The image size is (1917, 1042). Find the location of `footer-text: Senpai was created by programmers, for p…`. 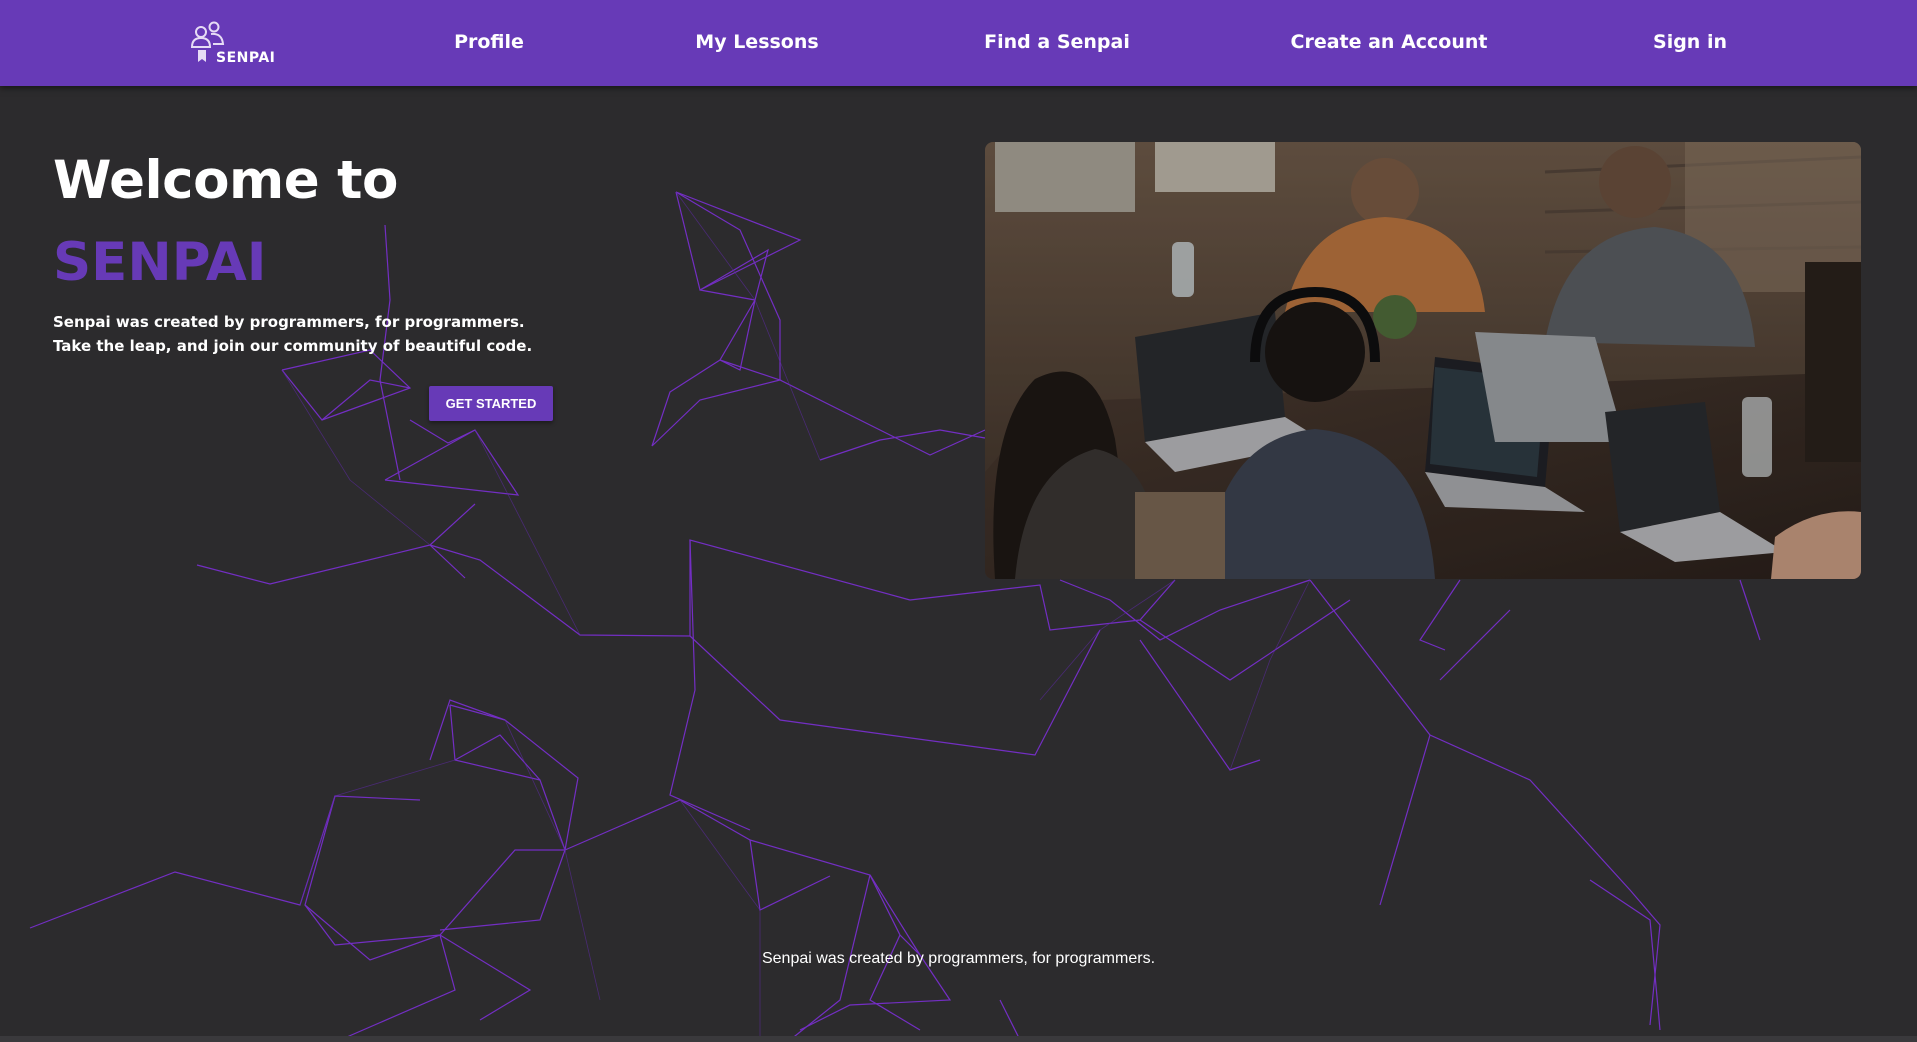

footer-text: Senpai was created by programmers, for p… is located at coordinates (958, 958).